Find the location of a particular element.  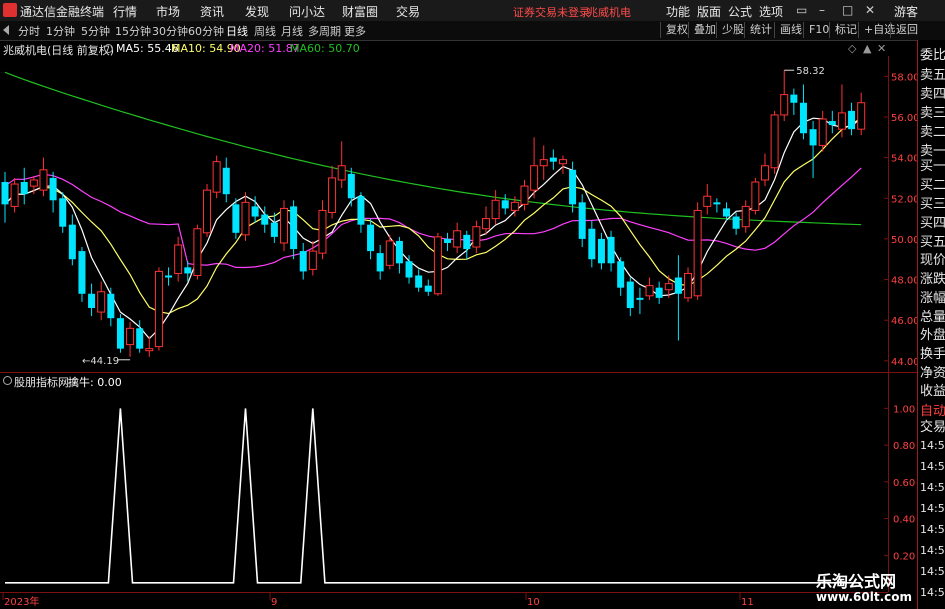

menu-item-quotes: 行情 is located at coordinates (125, 11).